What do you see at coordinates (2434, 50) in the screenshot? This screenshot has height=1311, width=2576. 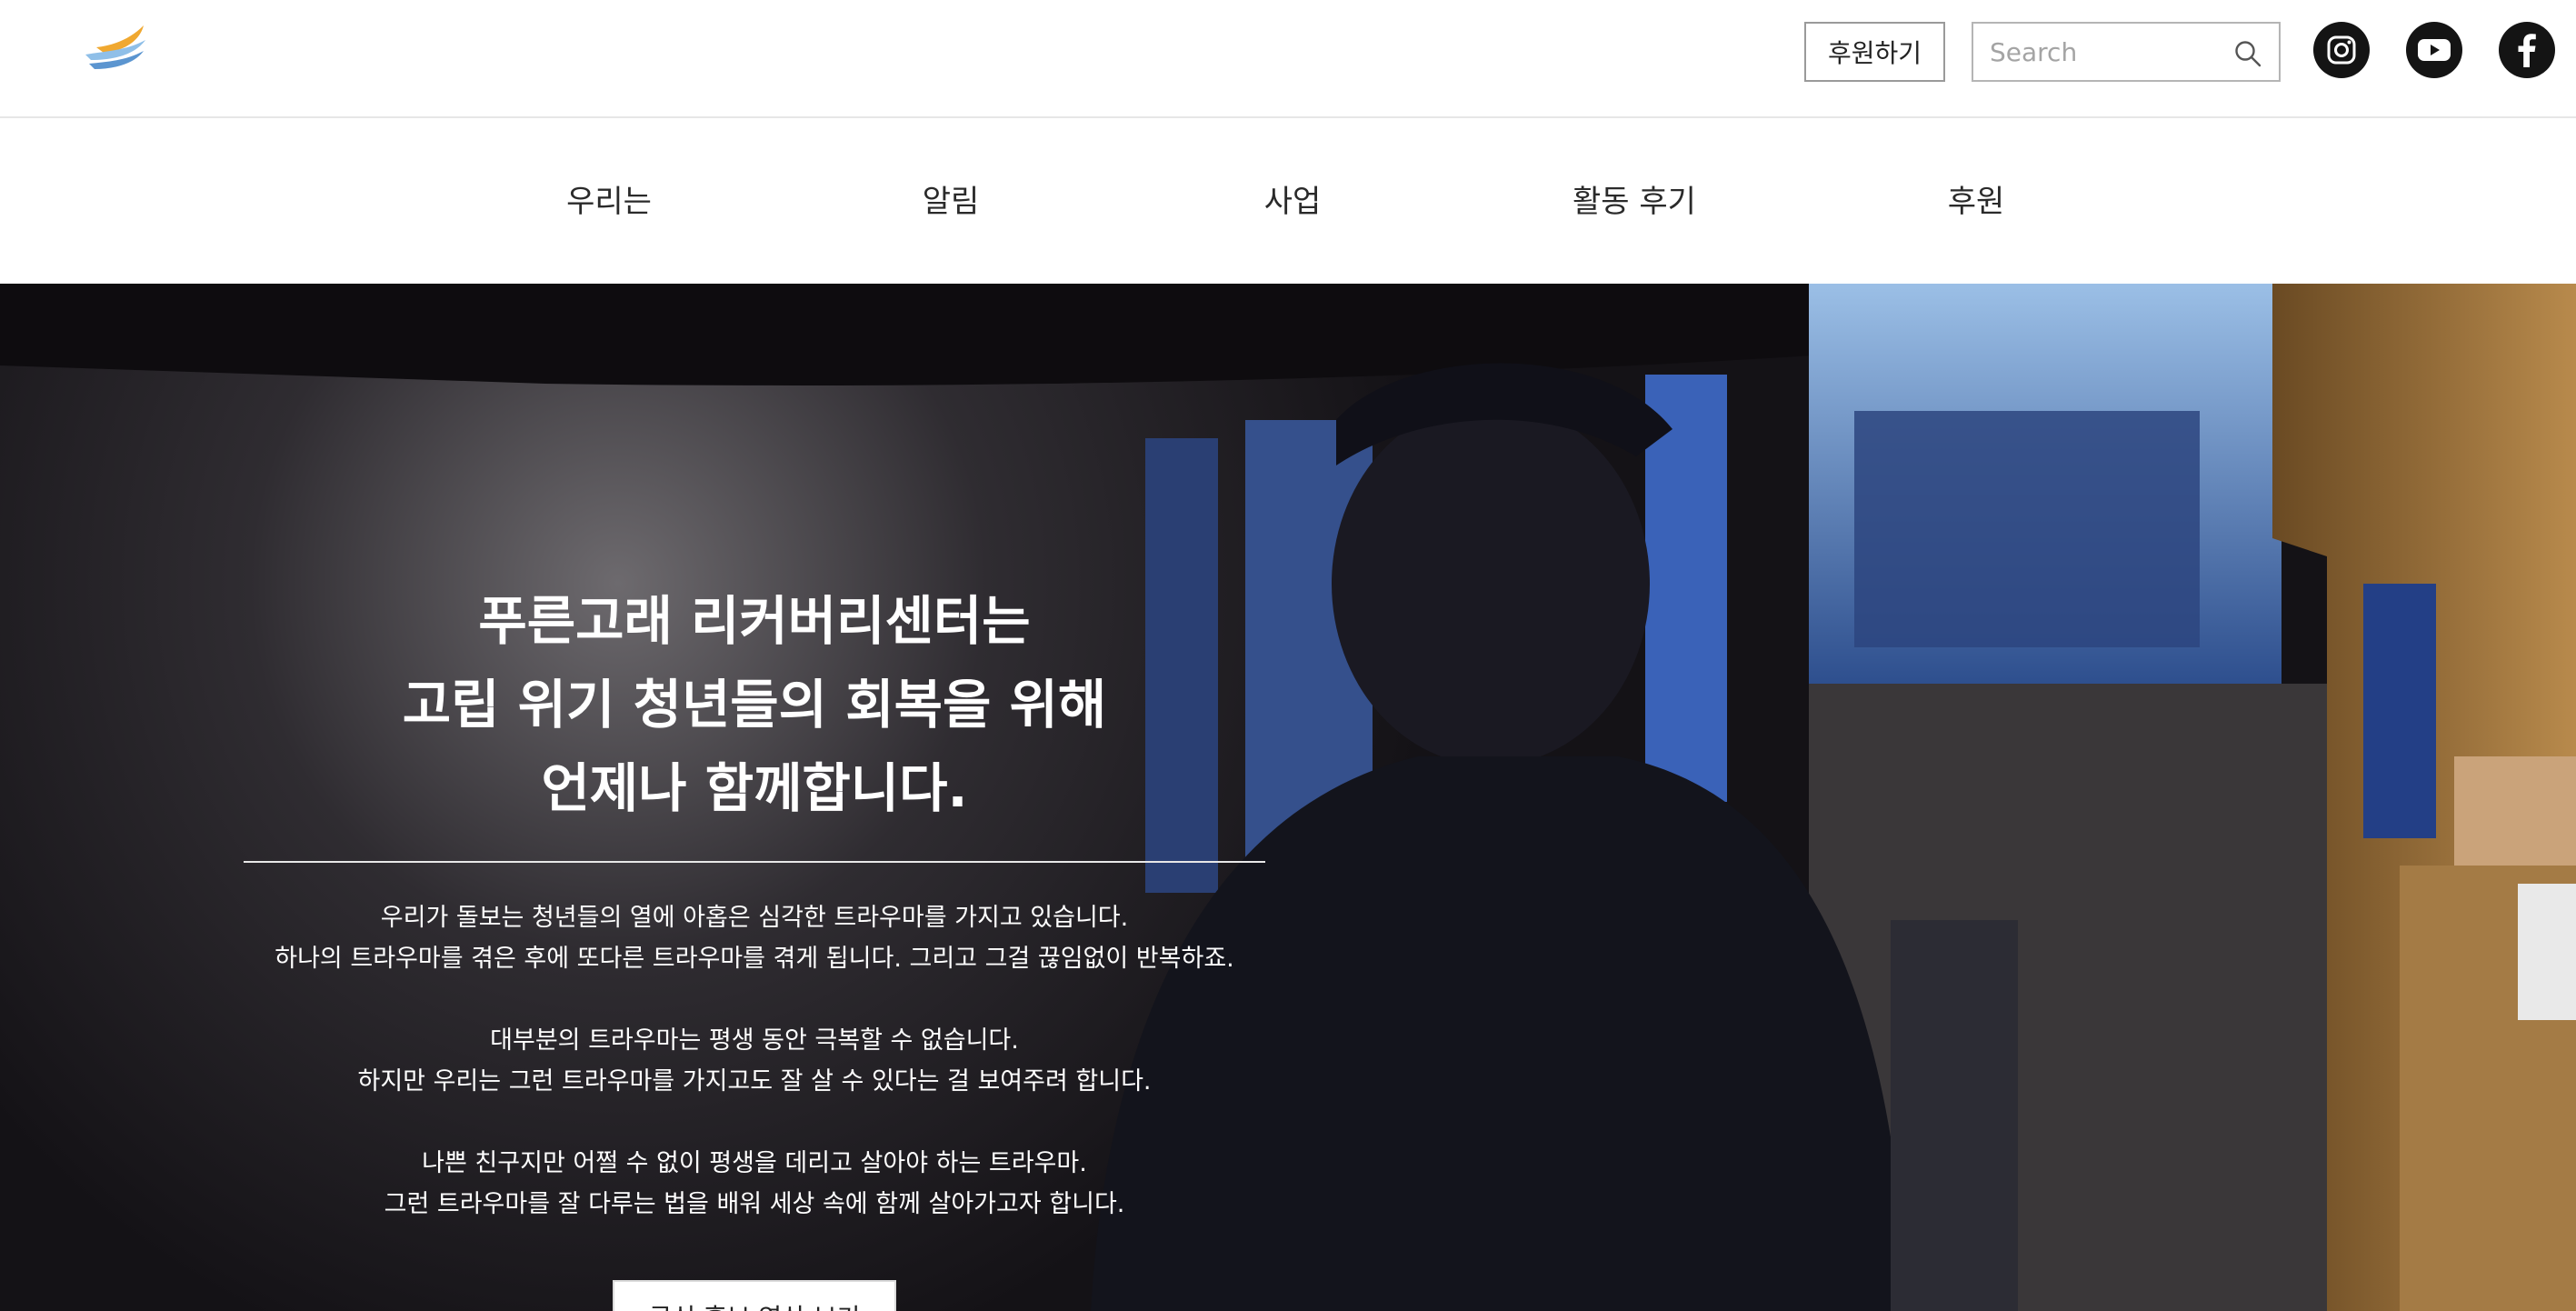 I see `youtube-icon` at bounding box center [2434, 50].